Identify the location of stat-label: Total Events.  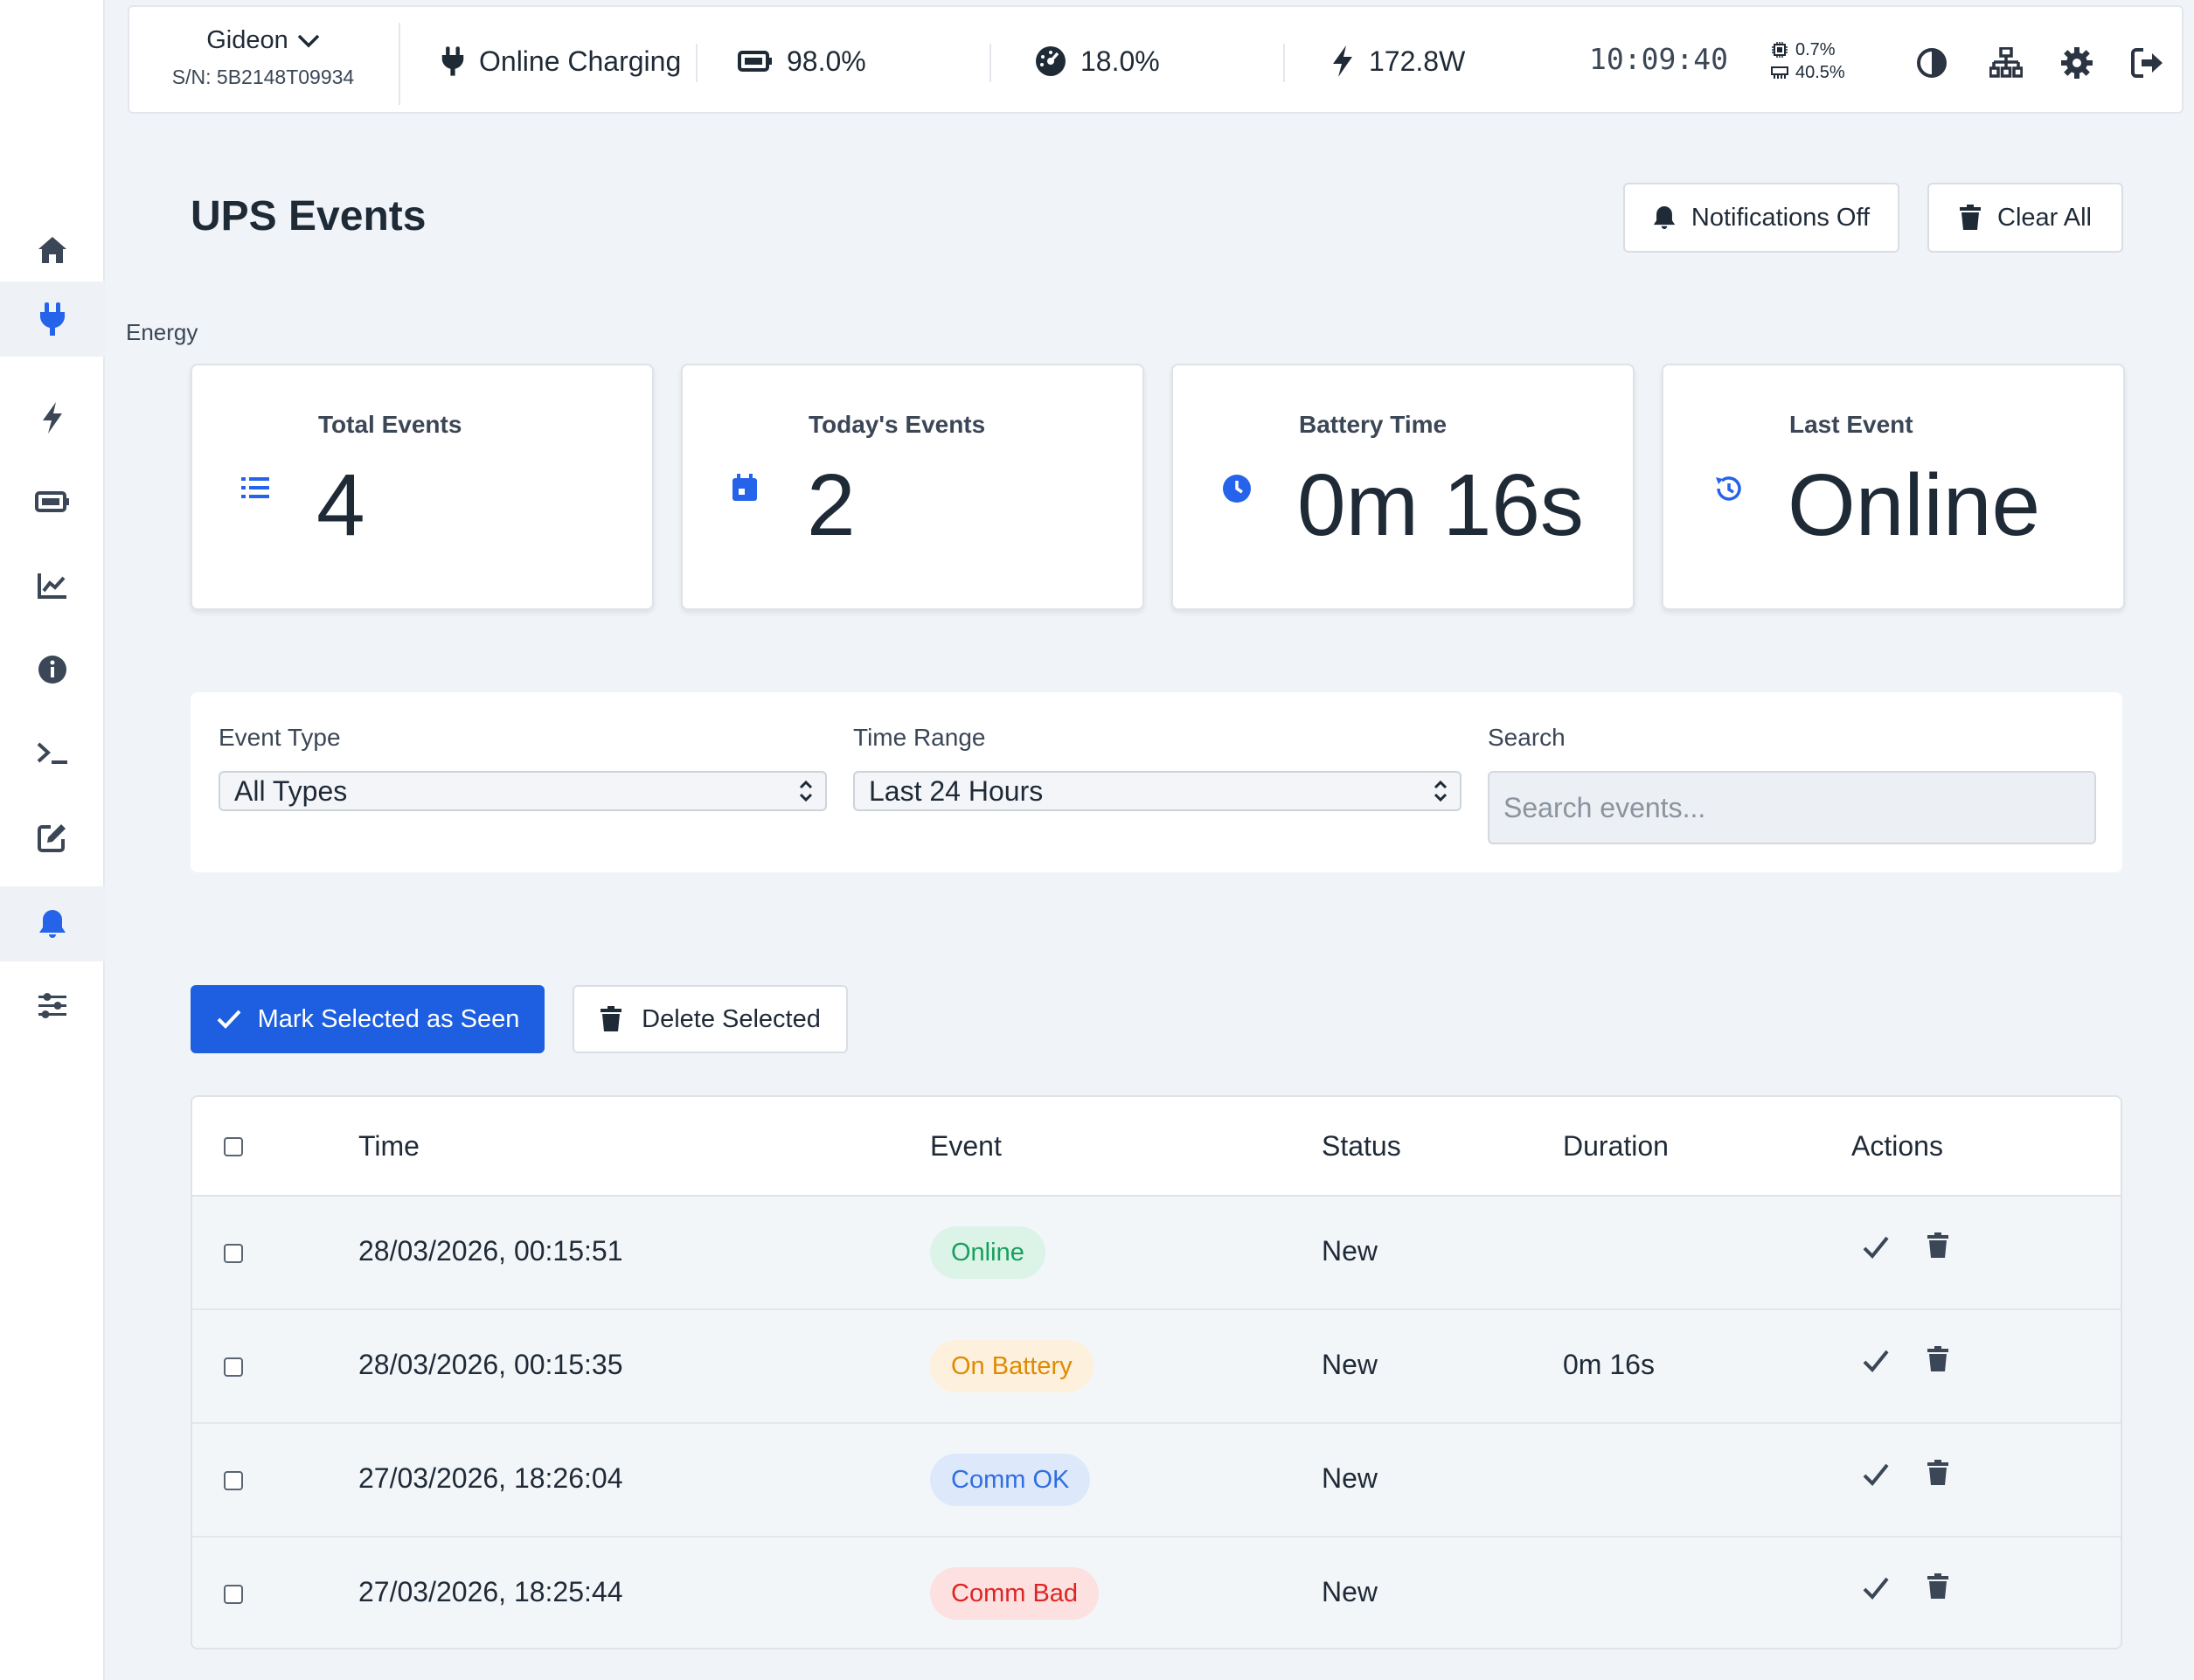
(390, 424).